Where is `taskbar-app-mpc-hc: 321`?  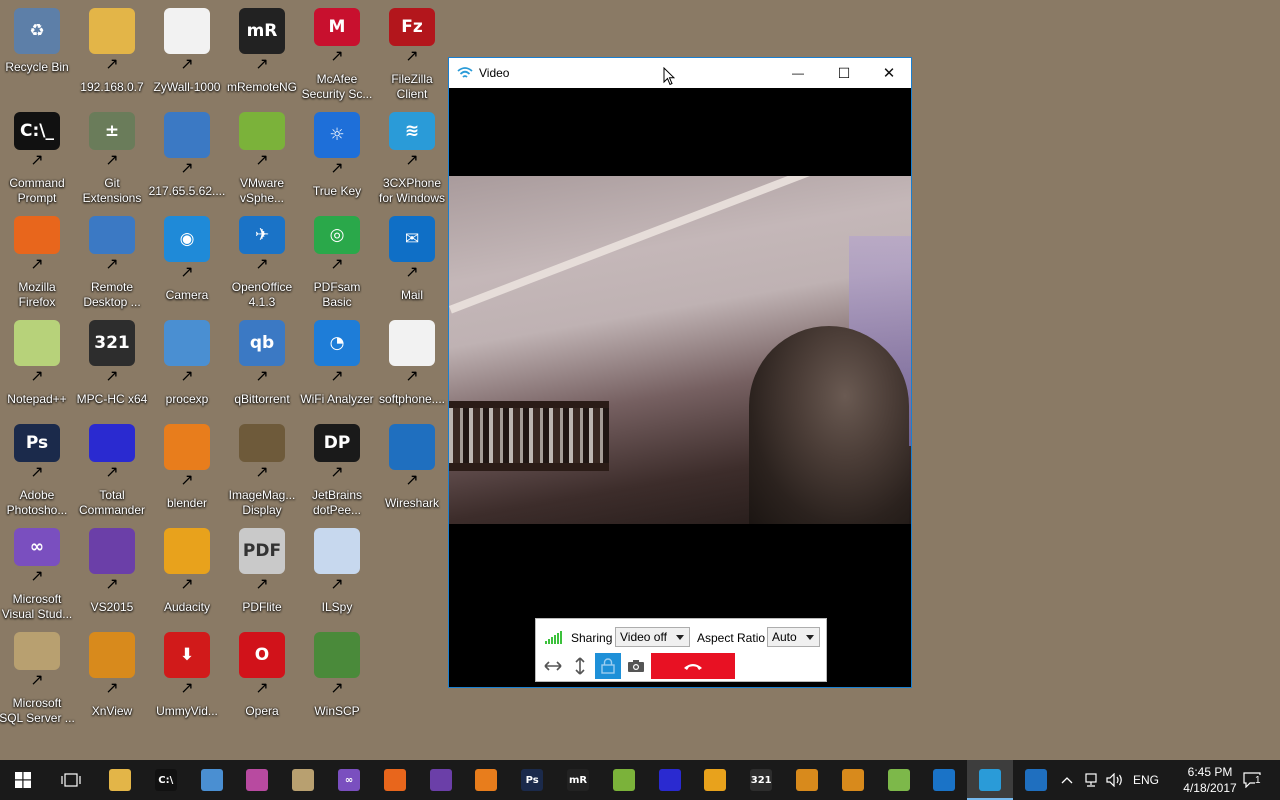
taskbar-app-mpc-hc: 321 is located at coordinates (761, 780).